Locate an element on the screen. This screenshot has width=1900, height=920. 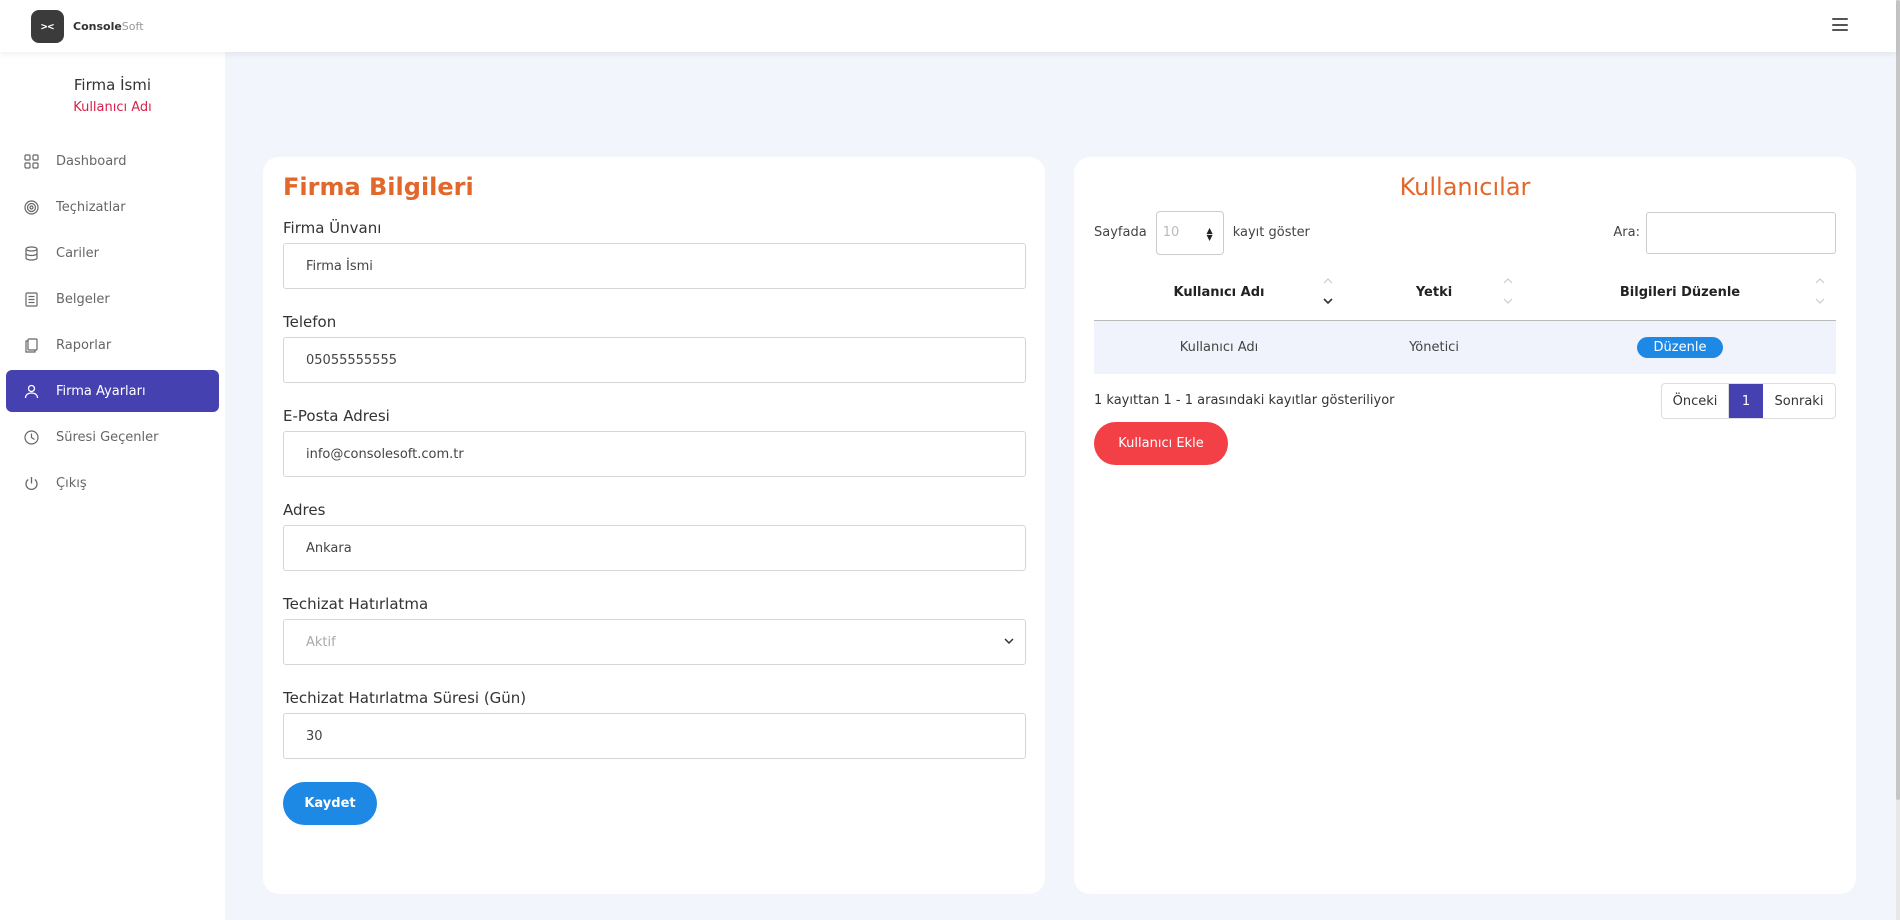
logo: >< ConsoleSoft is located at coordinates (87, 26).